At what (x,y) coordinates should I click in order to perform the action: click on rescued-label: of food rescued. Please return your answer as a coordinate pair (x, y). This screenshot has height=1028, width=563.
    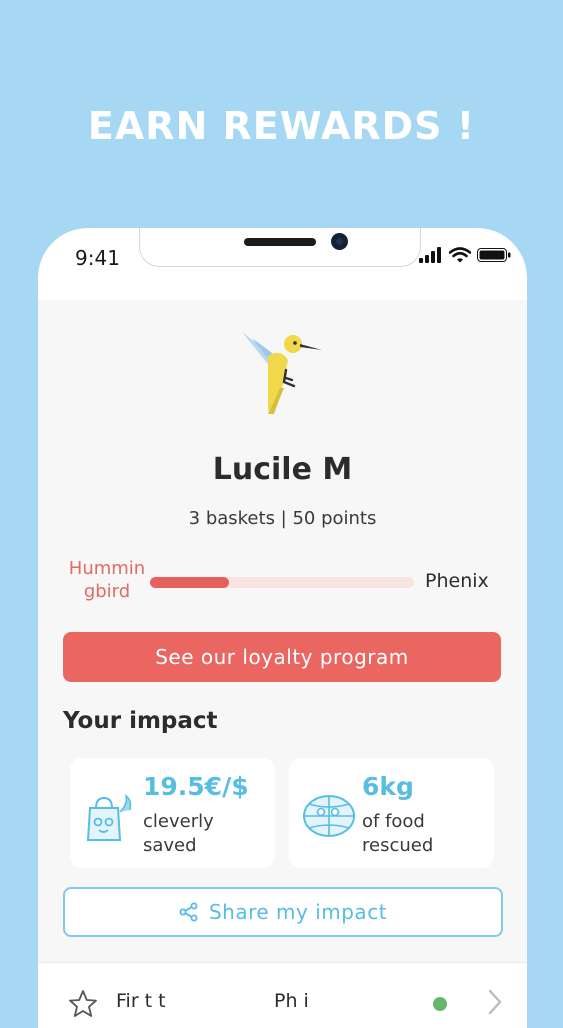
    Looking at the image, I should click on (427, 834).